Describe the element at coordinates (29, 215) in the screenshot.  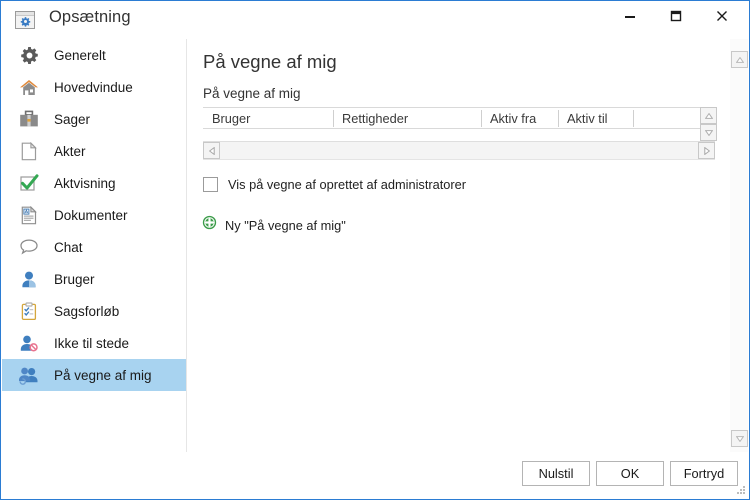
I see `text-document-icon` at that location.